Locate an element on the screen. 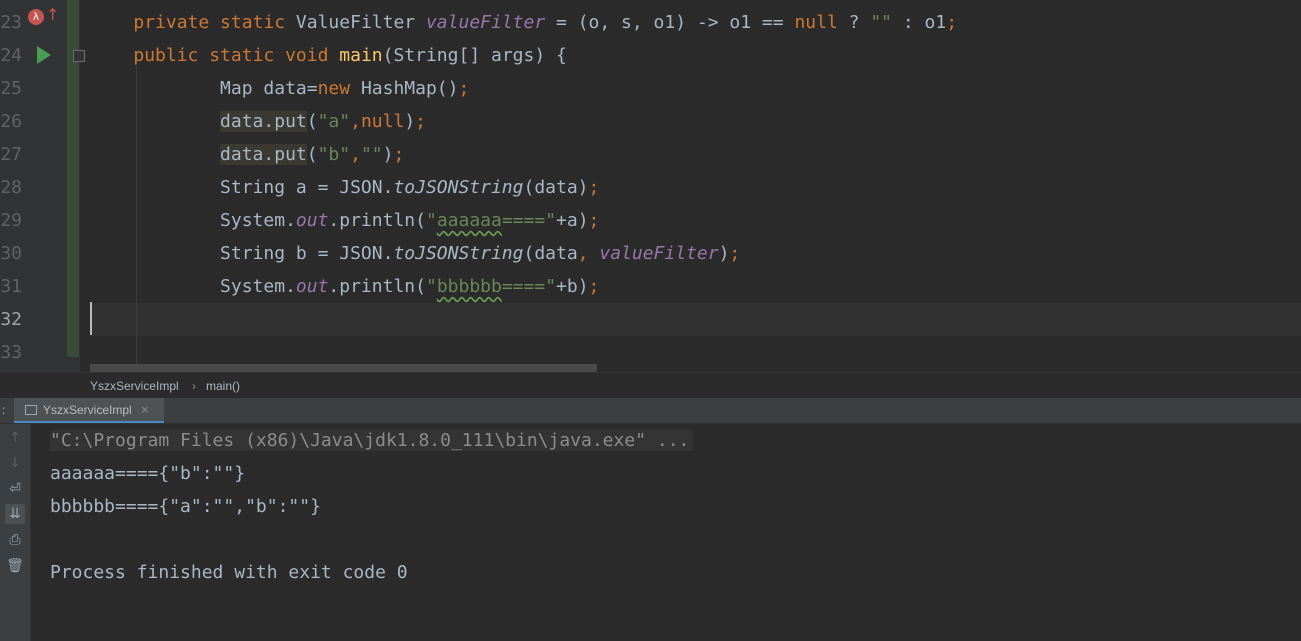 The width and height of the screenshot is (1301, 641). console-output-line: aaaaaa===={"b":""} is located at coordinates (148, 473).